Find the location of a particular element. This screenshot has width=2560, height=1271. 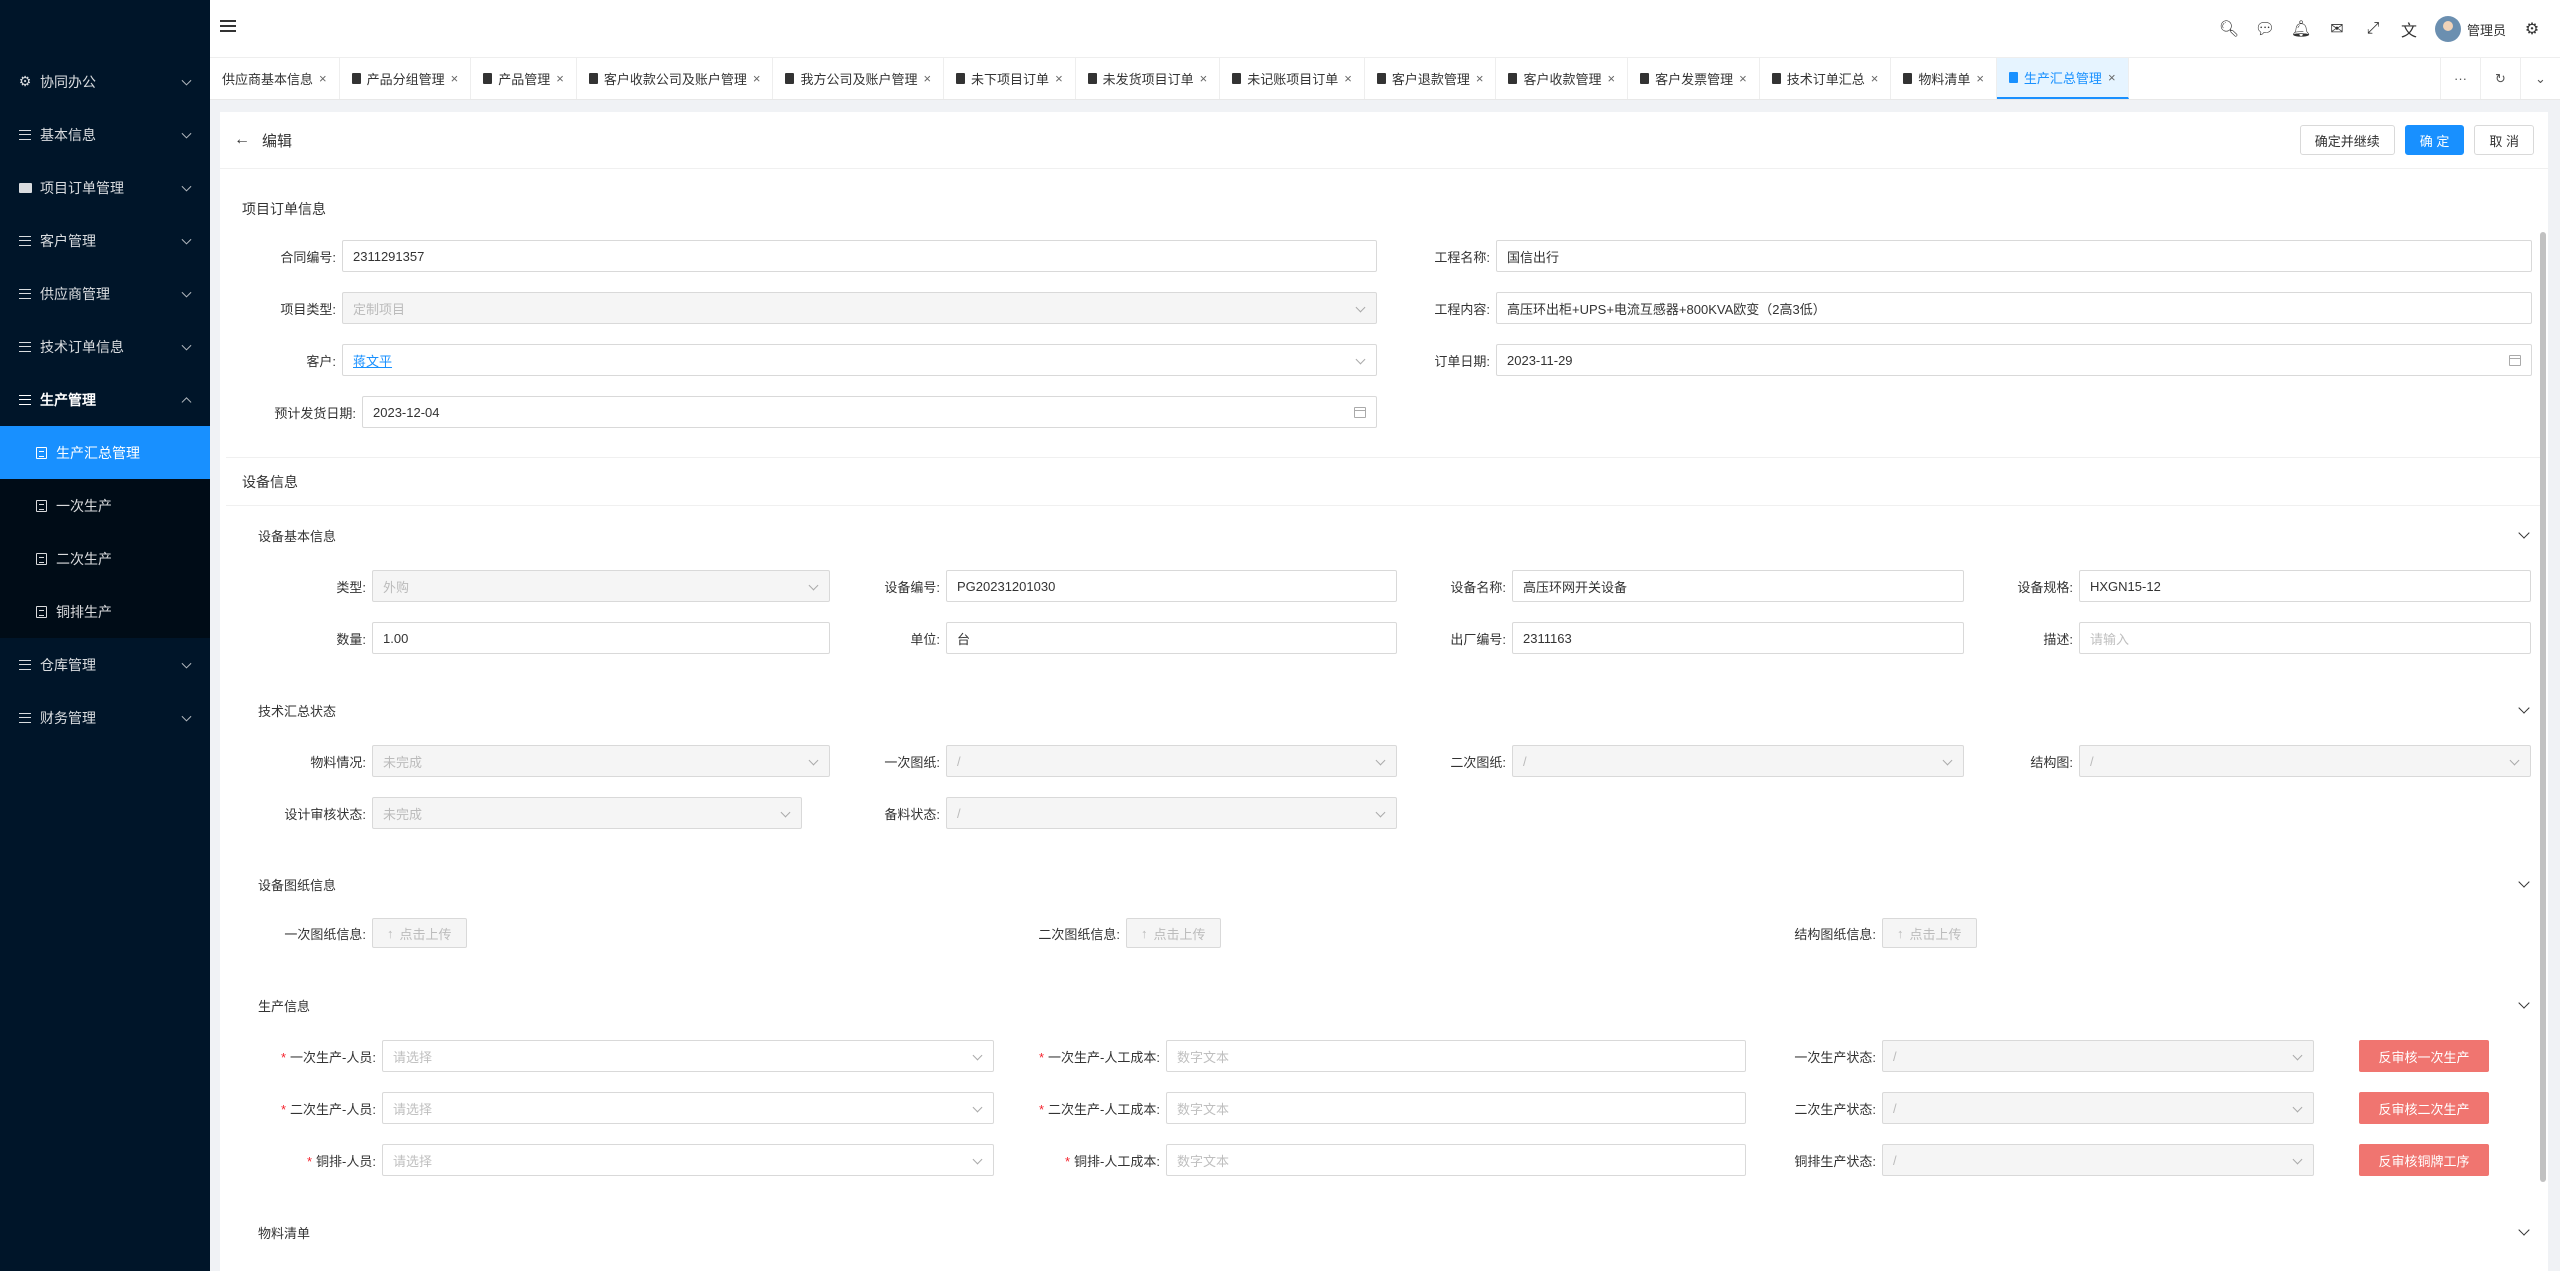

p3-status-select: / is located at coordinates (2098, 1160).